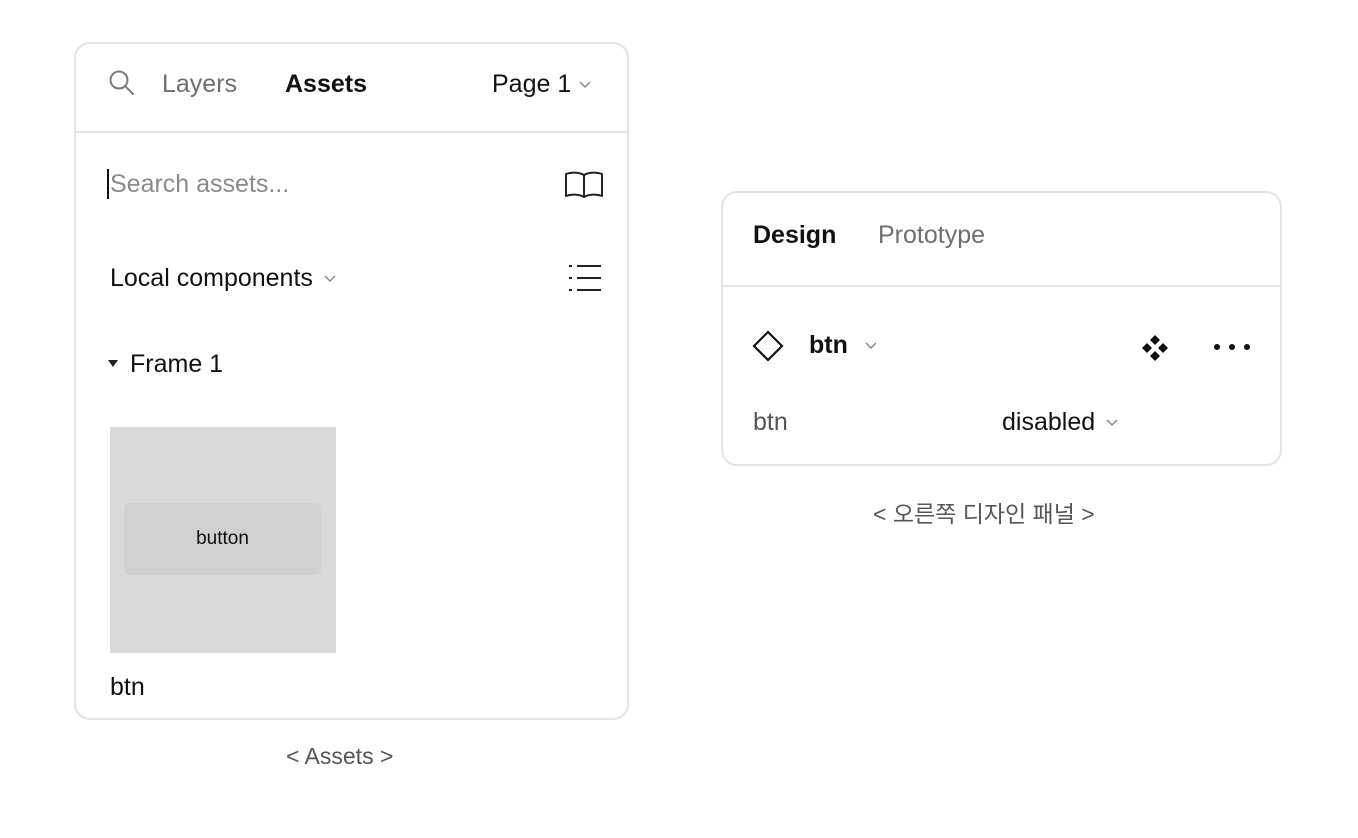 Image resolution: width=1358 pixels, height=838 pixels. Describe the element at coordinates (177, 364) in the screenshot. I see `section-label: Frame 1` at that location.